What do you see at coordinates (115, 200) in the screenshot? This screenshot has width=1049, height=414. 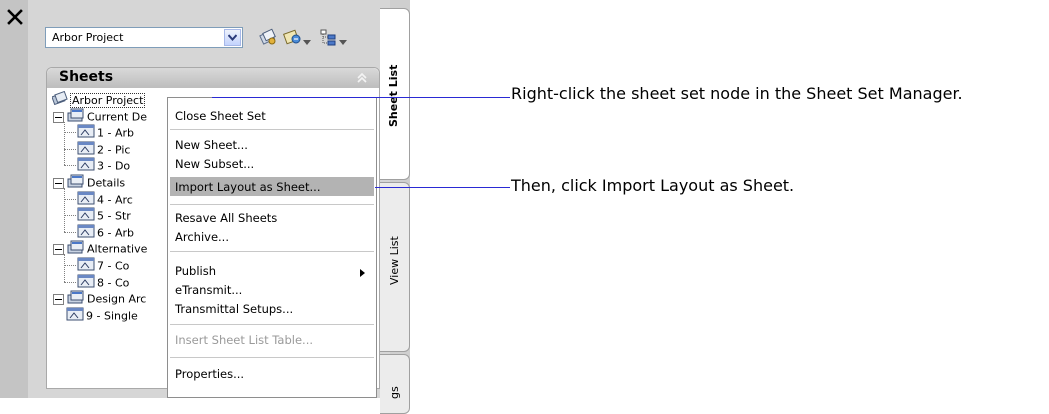 I see `tree-item-label: 4 - Arc` at bounding box center [115, 200].